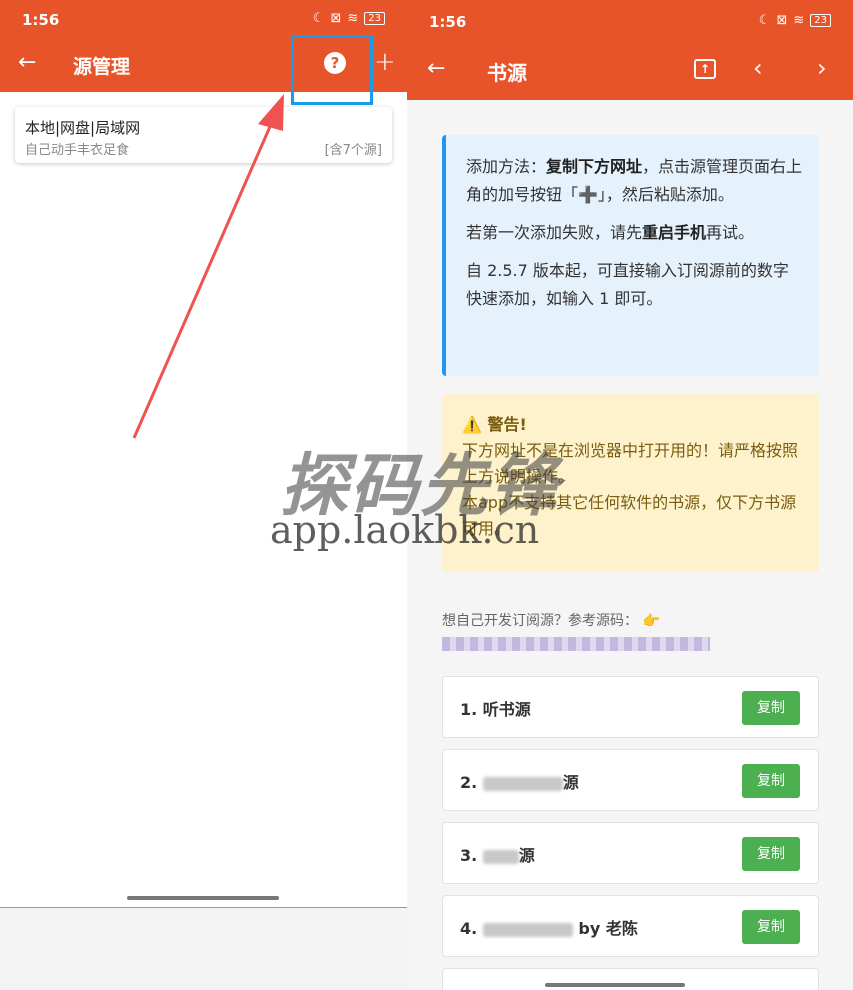 The width and height of the screenshot is (853, 990). What do you see at coordinates (507, 73) in the screenshot?
I see `page-title: 书源` at bounding box center [507, 73].